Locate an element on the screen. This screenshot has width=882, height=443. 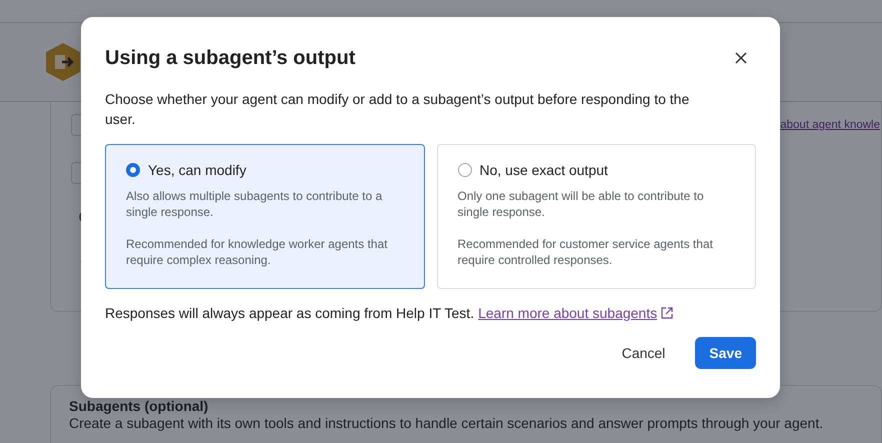
dialog-title: Using a subagent’s output is located at coordinates (230, 58).